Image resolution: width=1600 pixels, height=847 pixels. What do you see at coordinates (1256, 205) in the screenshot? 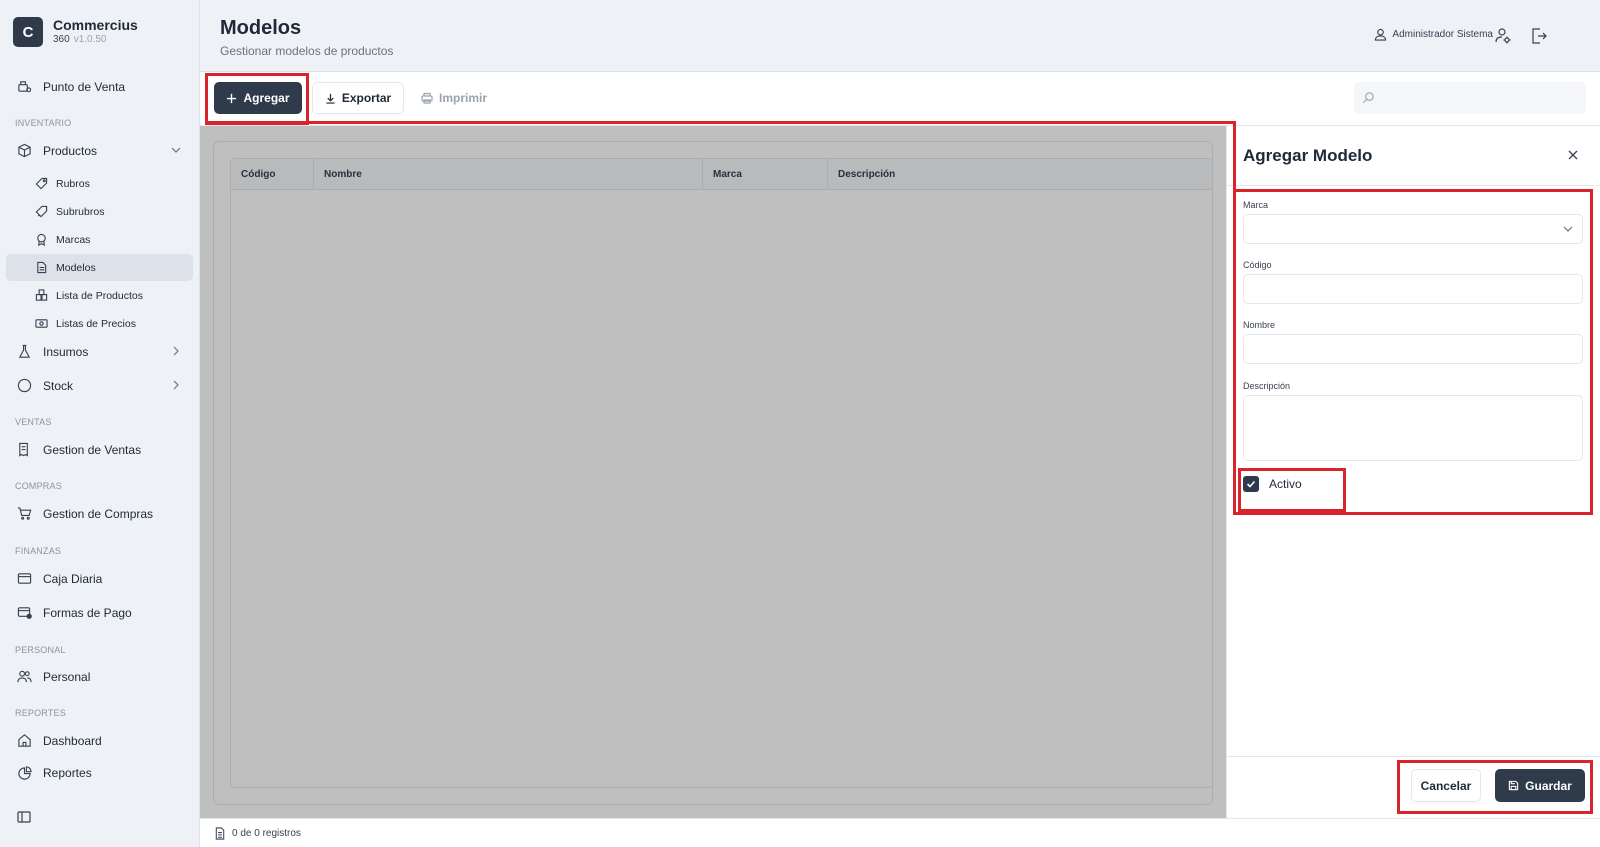
I see `marca-label: Marca` at bounding box center [1256, 205].